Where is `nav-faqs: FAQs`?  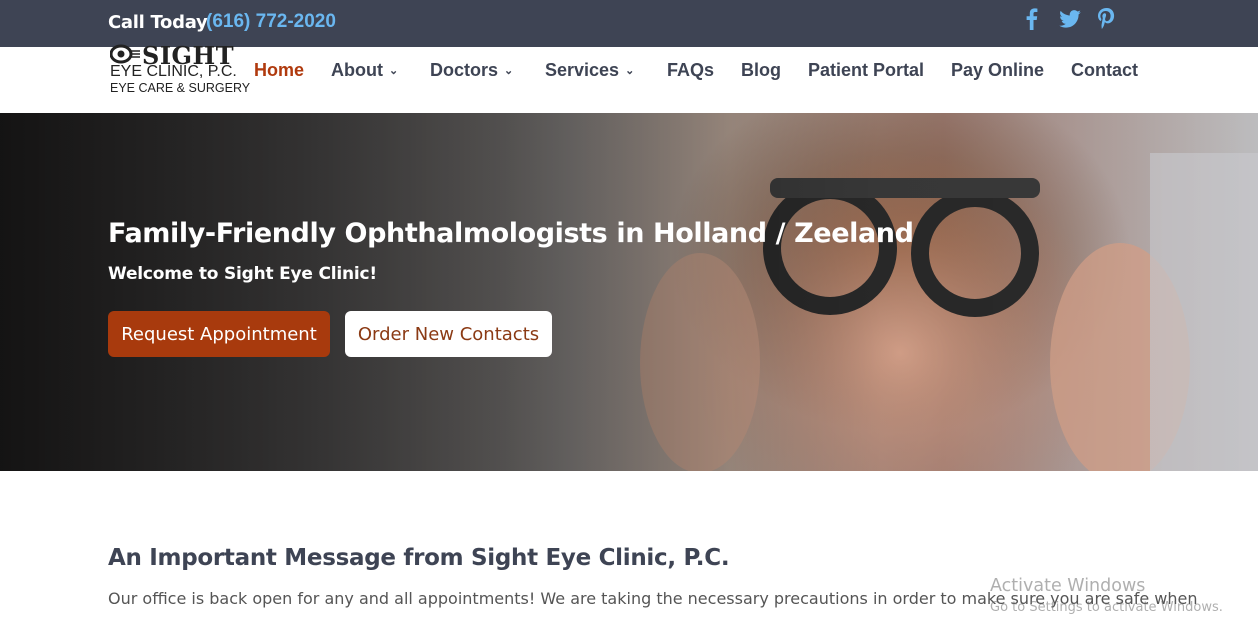 nav-faqs: FAQs is located at coordinates (690, 70).